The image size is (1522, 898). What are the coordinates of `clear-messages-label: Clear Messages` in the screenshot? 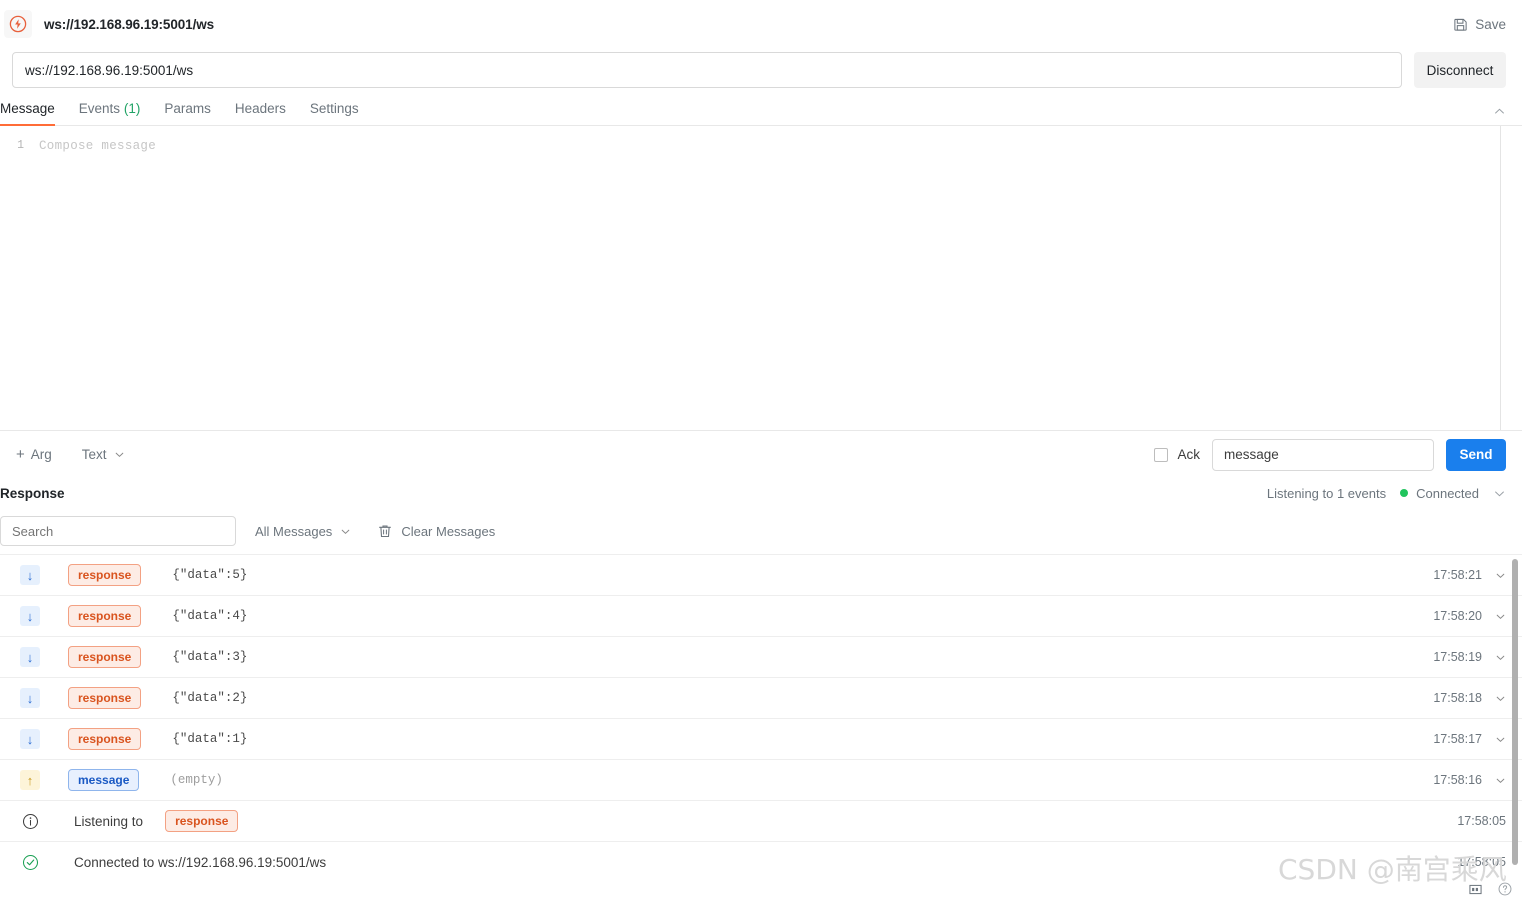 It's located at (448, 531).